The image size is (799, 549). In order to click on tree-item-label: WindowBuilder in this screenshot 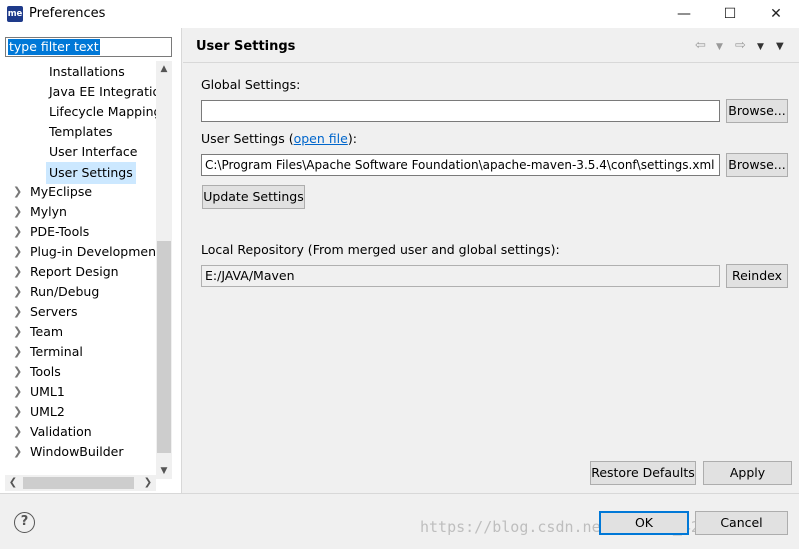, I will do `click(77, 451)`.